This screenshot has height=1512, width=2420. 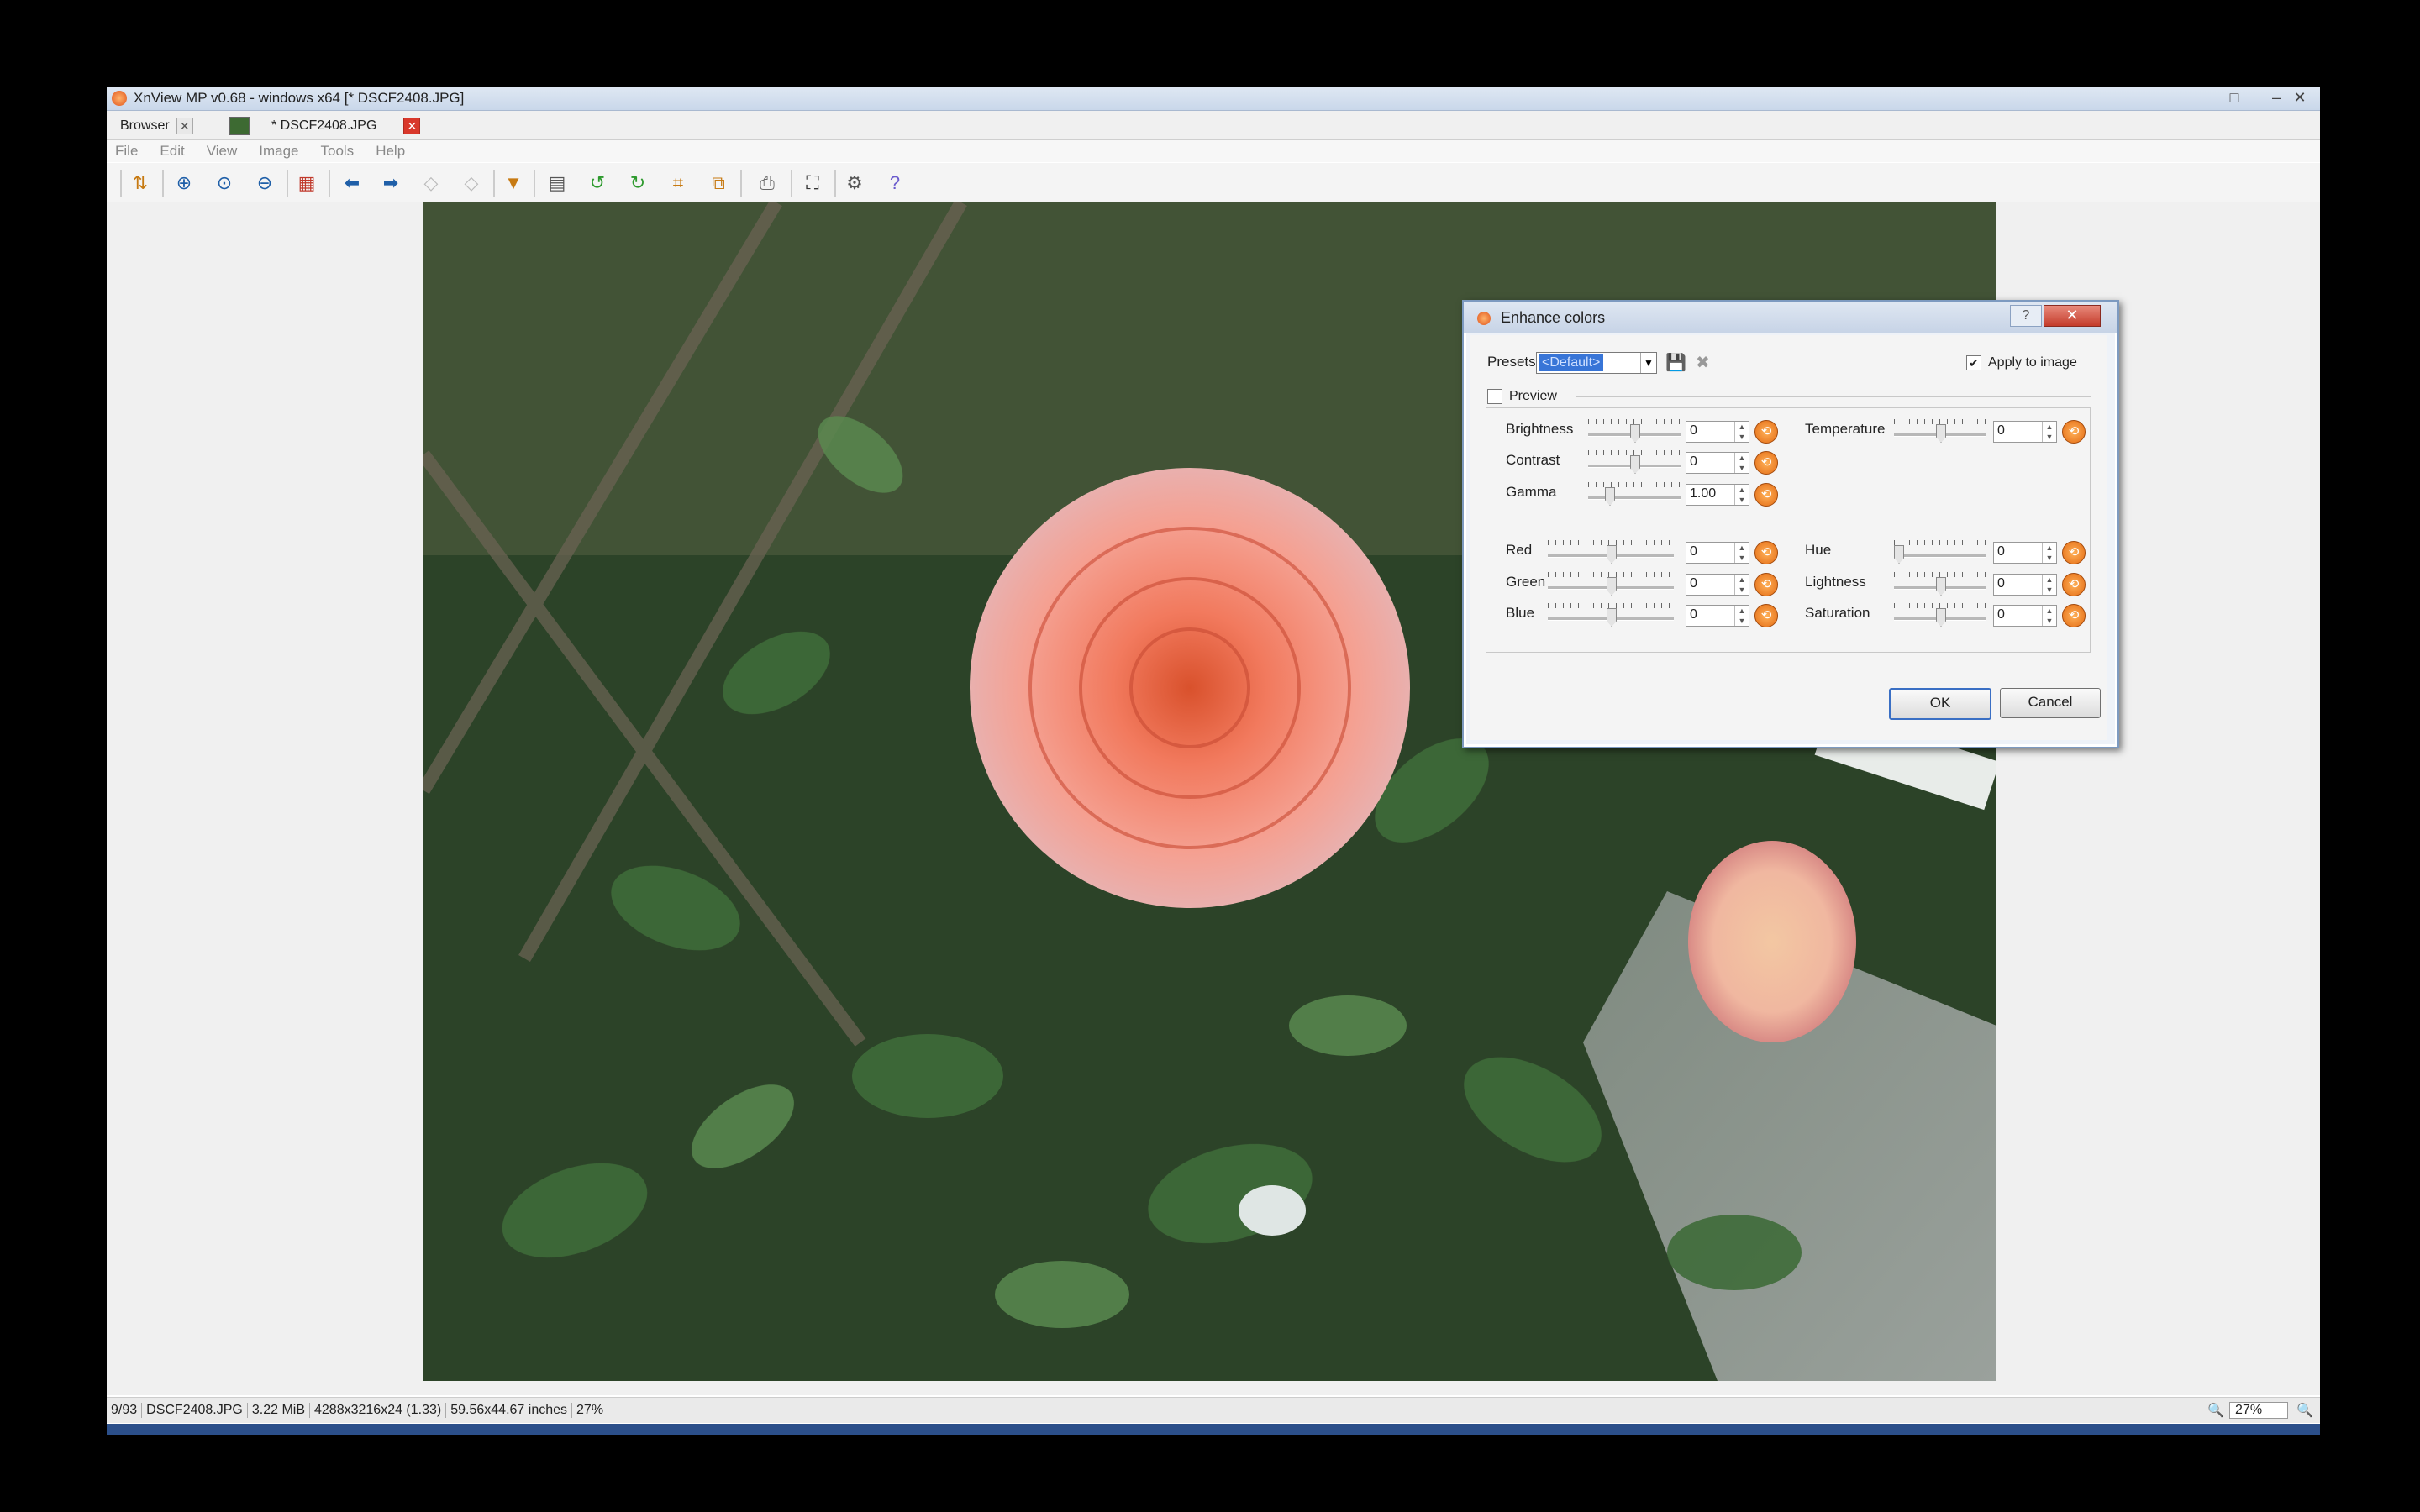 I want to click on brightness-value-field: 0 ▲ ▼, so click(x=1717, y=432).